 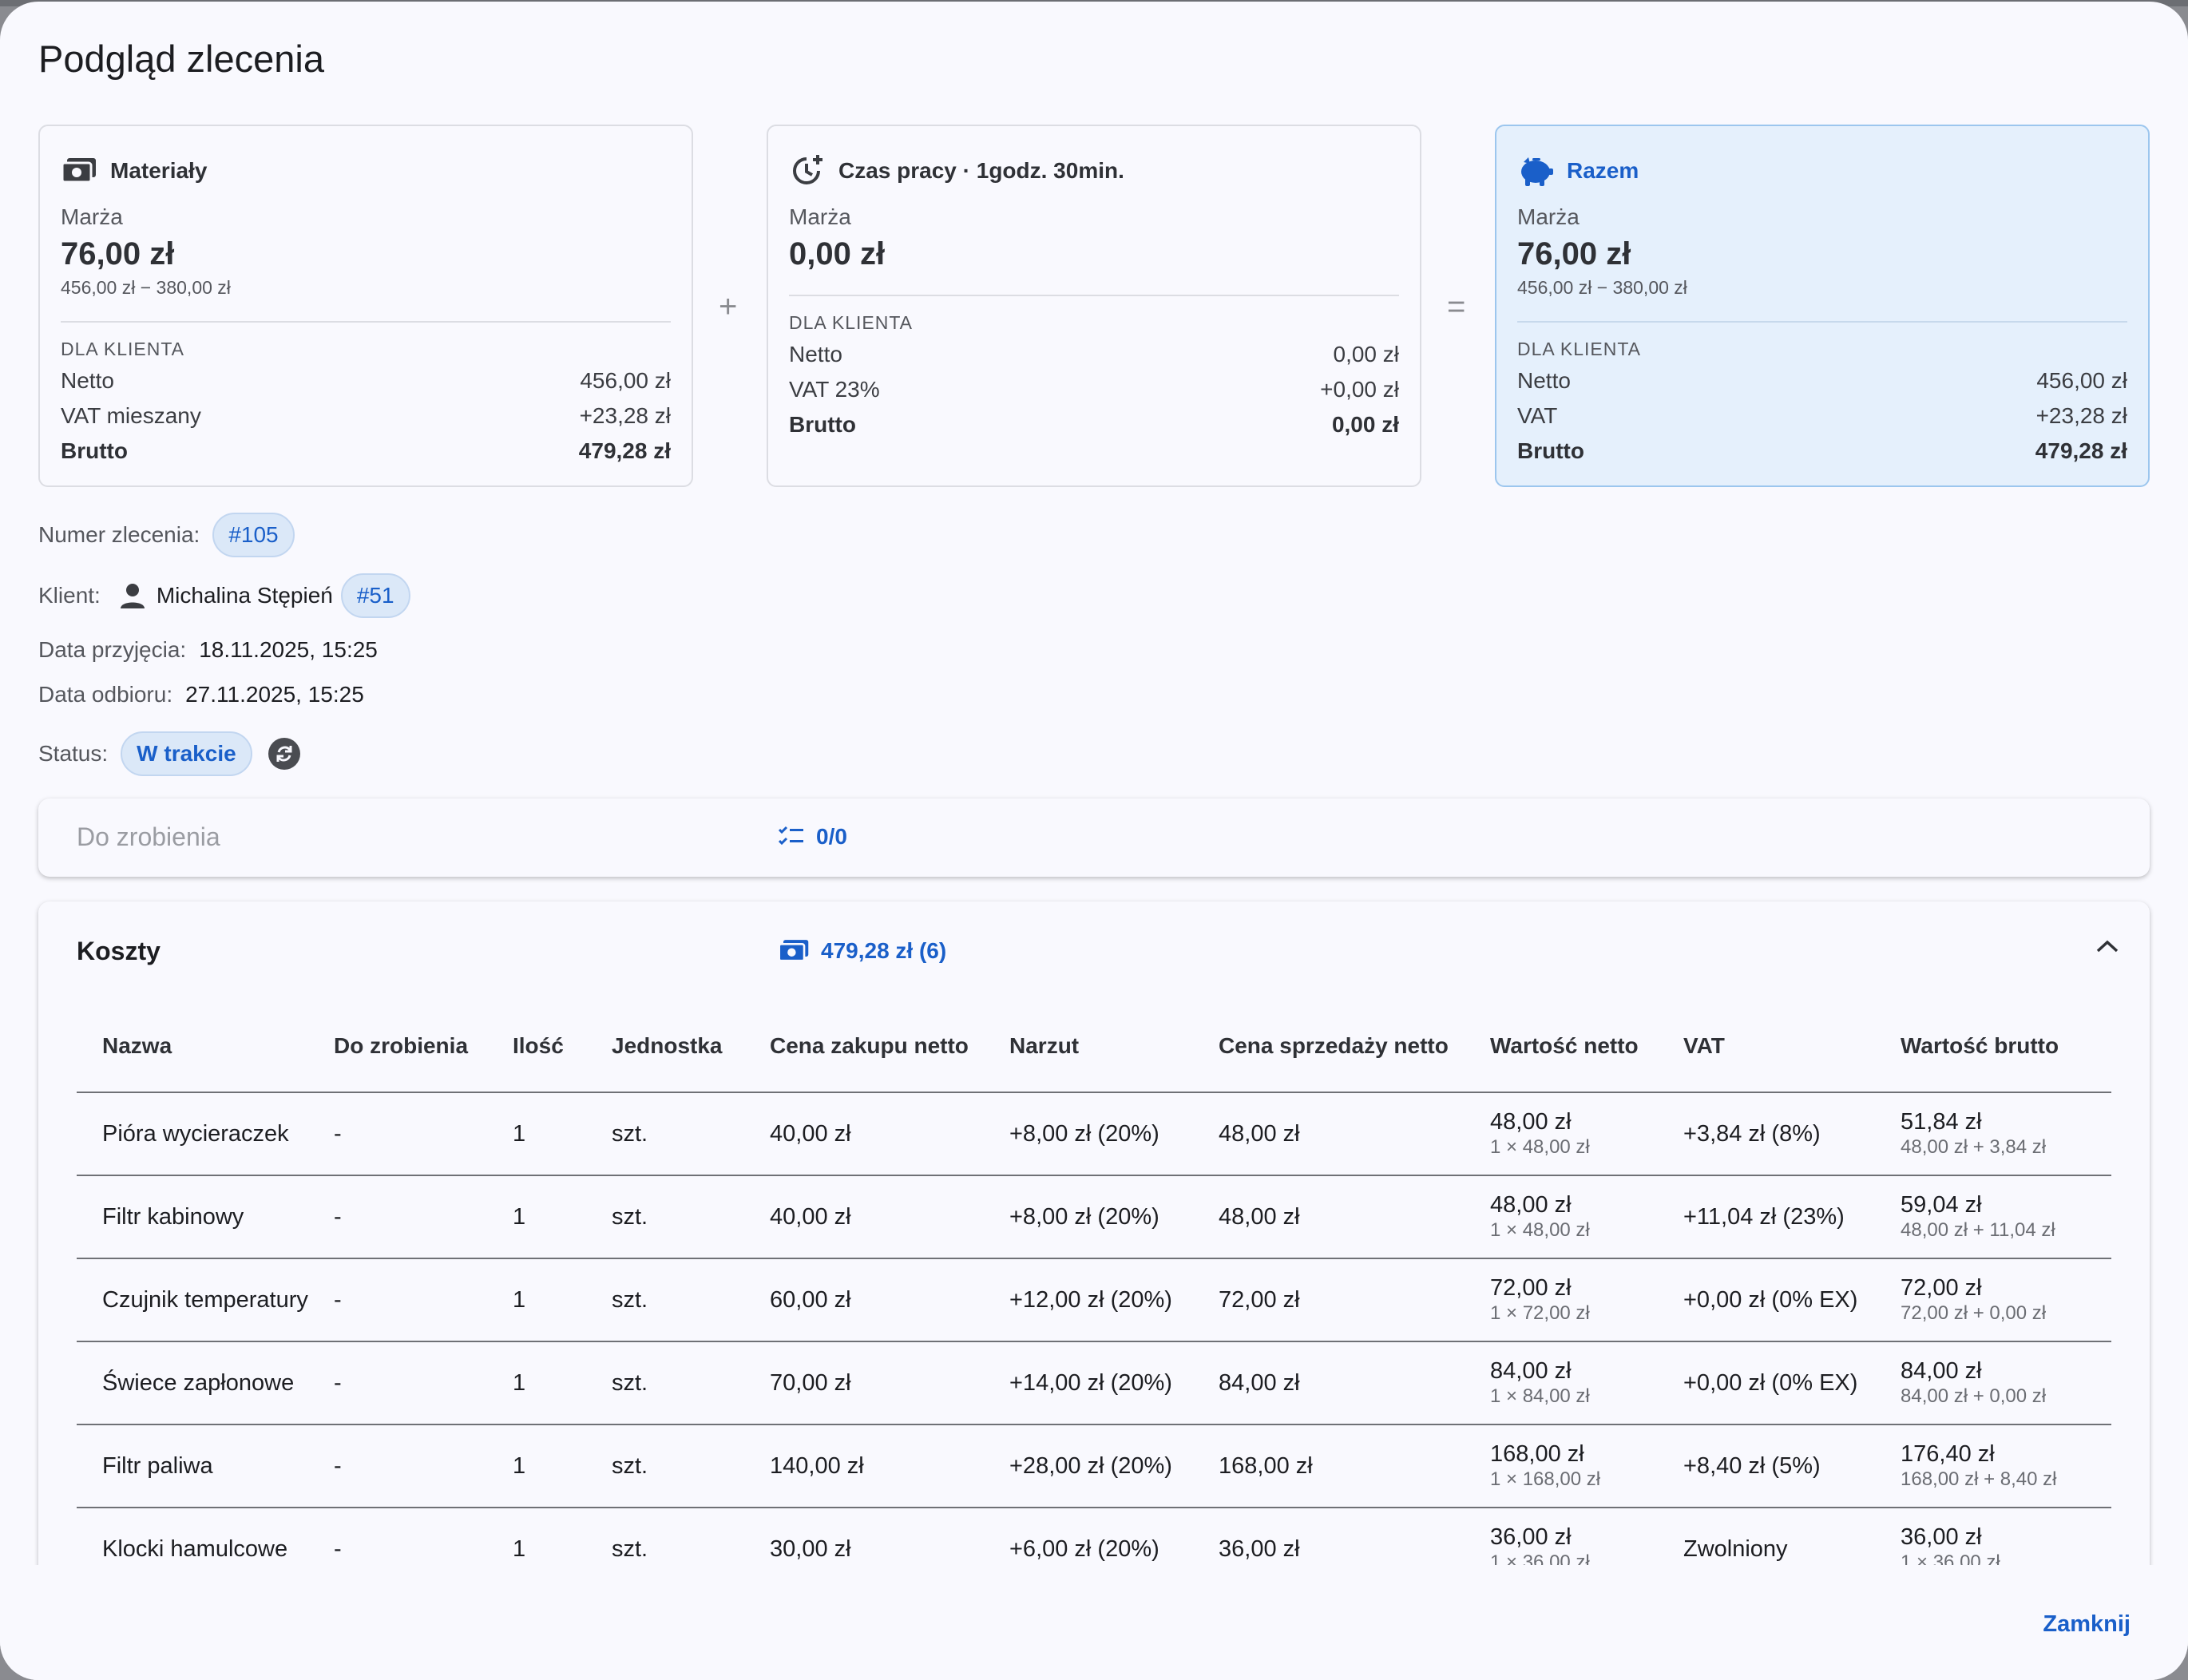 What do you see at coordinates (159, 171) in the screenshot?
I see `materials-card-label: Materiały` at bounding box center [159, 171].